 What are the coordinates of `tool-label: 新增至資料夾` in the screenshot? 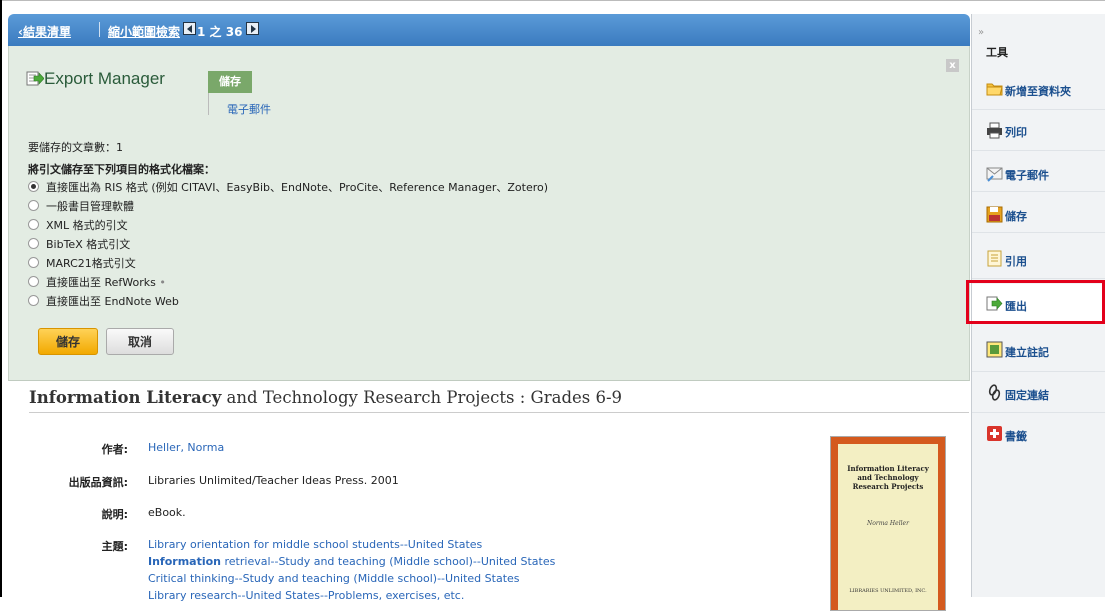 It's located at (1038, 91).